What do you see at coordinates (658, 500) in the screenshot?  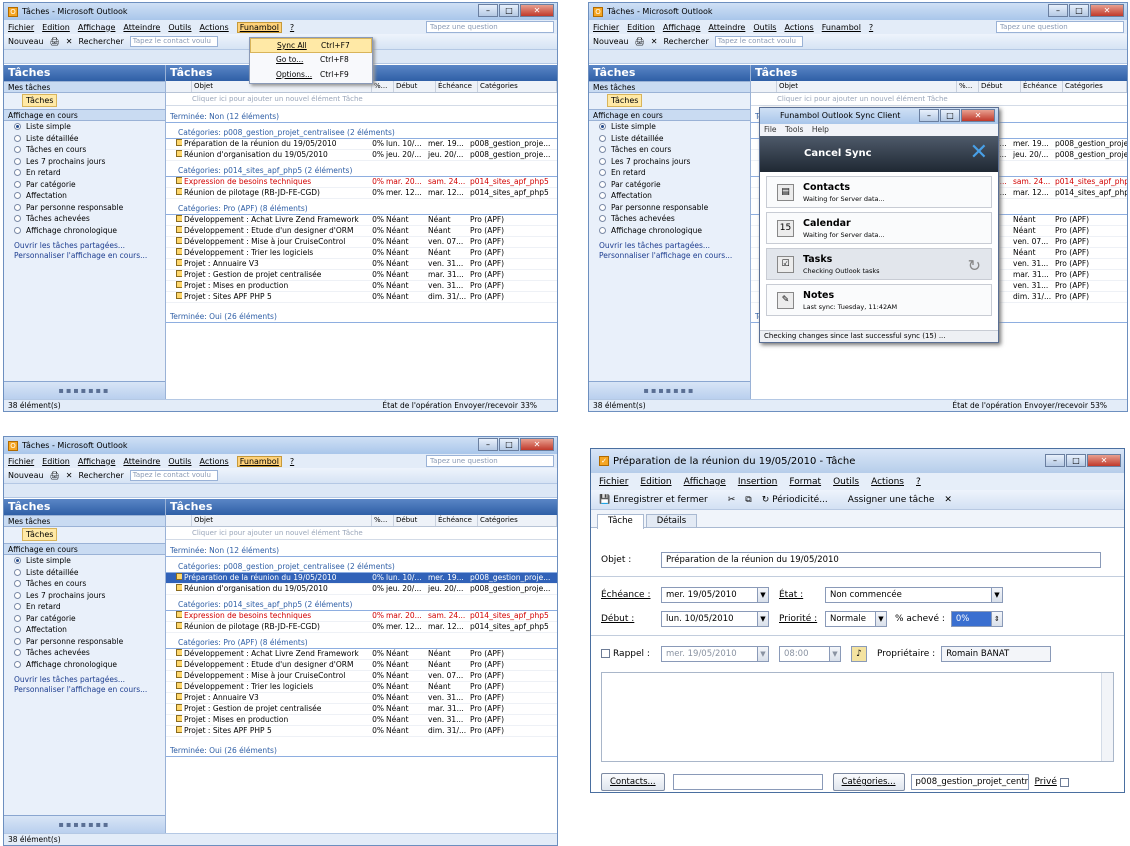 I see `save-close-button: 💾 Enregistrer et fermer` at bounding box center [658, 500].